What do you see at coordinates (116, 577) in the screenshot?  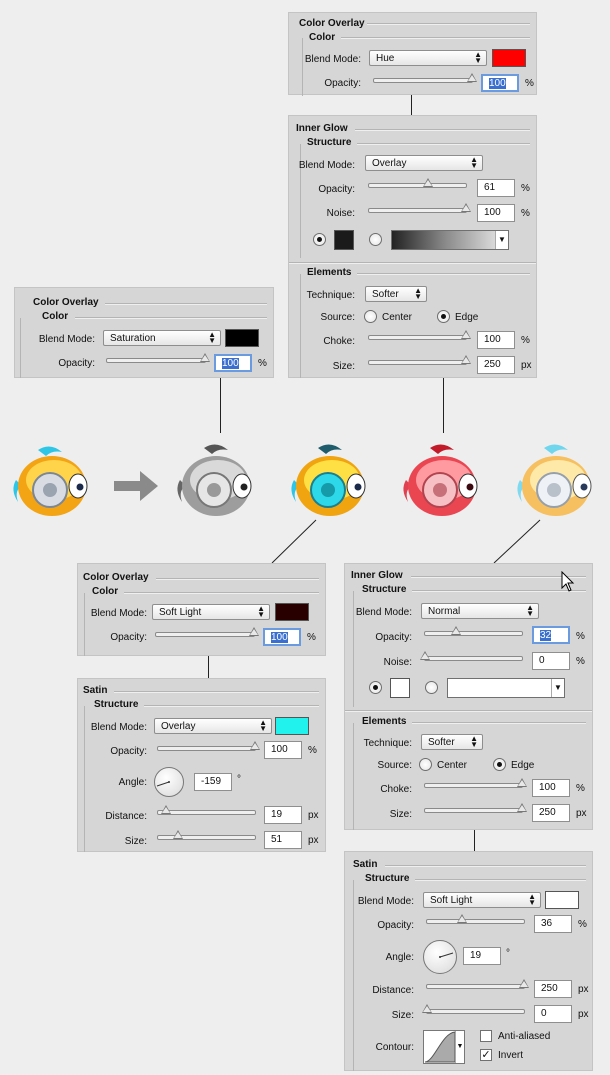 I see `panel-title: Color Overlay` at bounding box center [116, 577].